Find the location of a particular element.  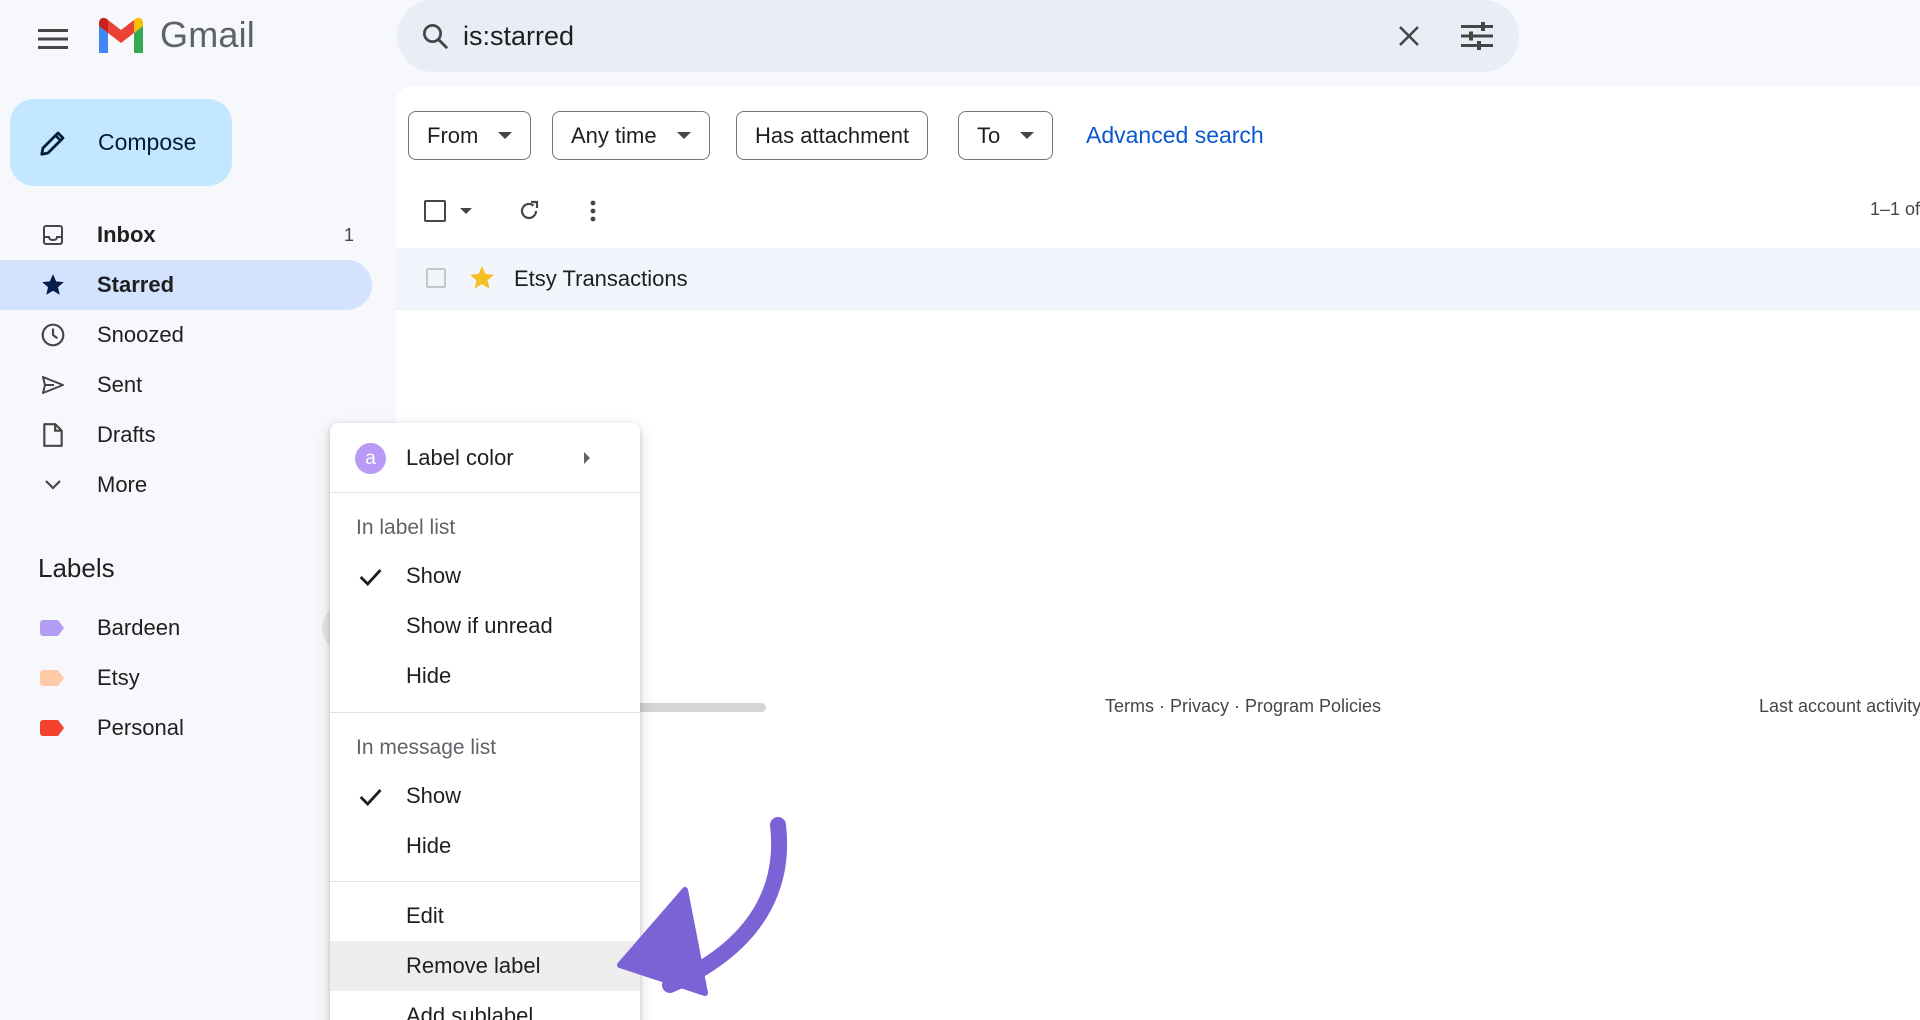

sidebar-item-label: More is located at coordinates (122, 484).